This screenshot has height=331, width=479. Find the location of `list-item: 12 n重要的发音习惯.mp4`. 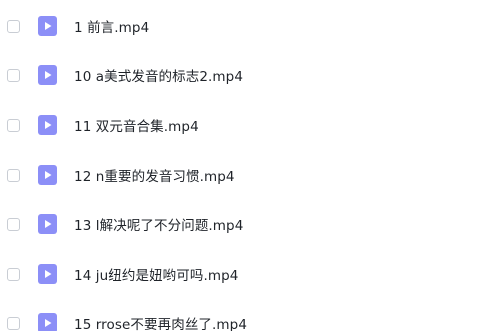

list-item: 12 n重要的发音习惯.mp4 is located at coordinates (239, 175).